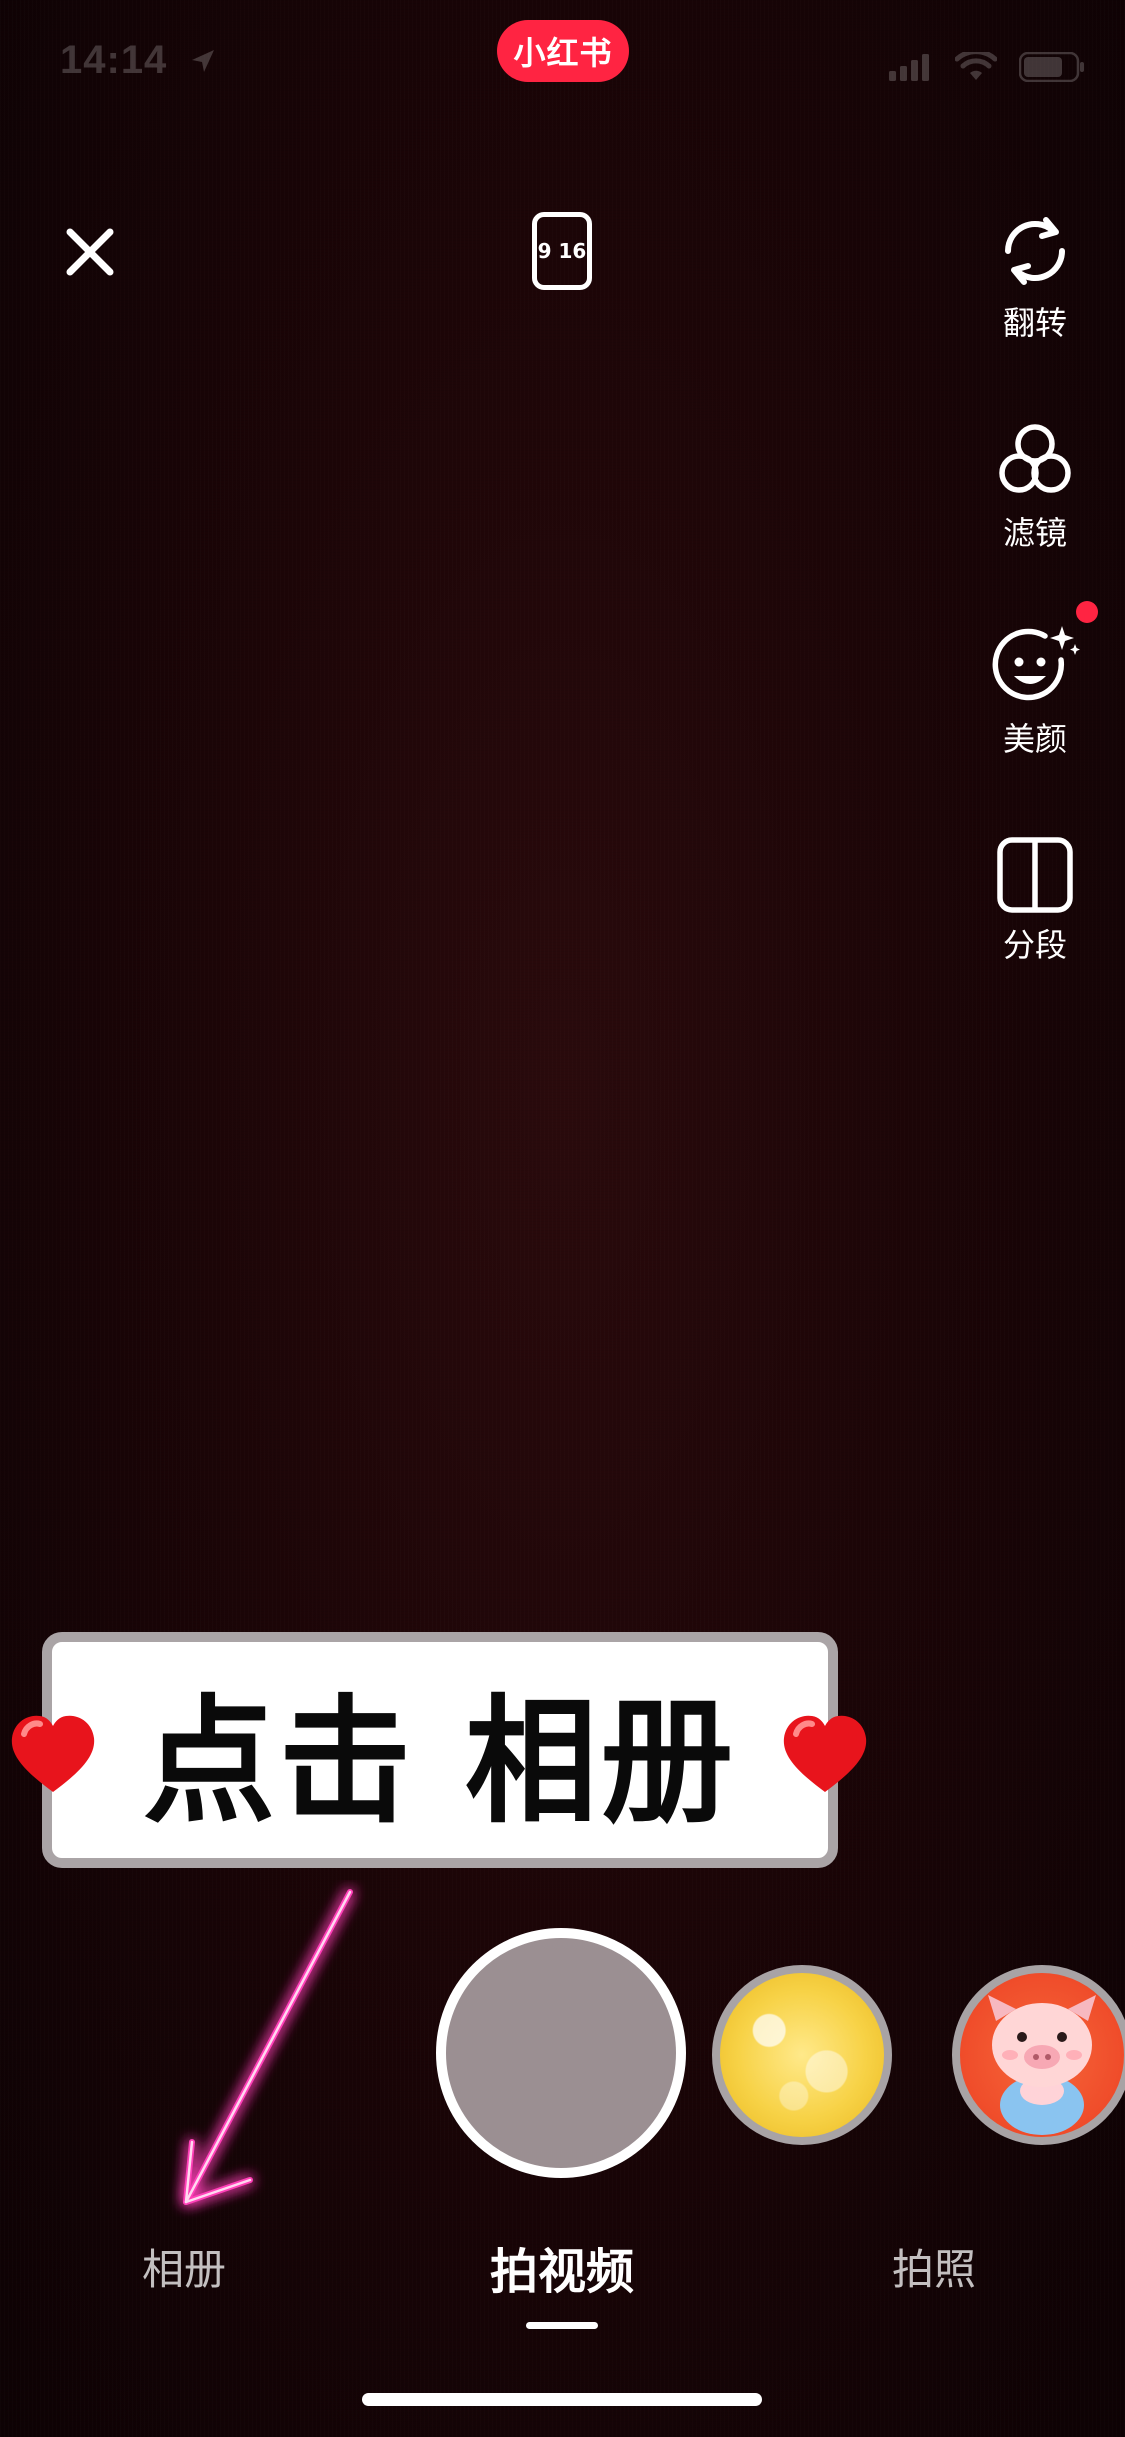  Describe the element at coordinates (562, 2399) in the screenshot. I see `home-indicator` at that location.